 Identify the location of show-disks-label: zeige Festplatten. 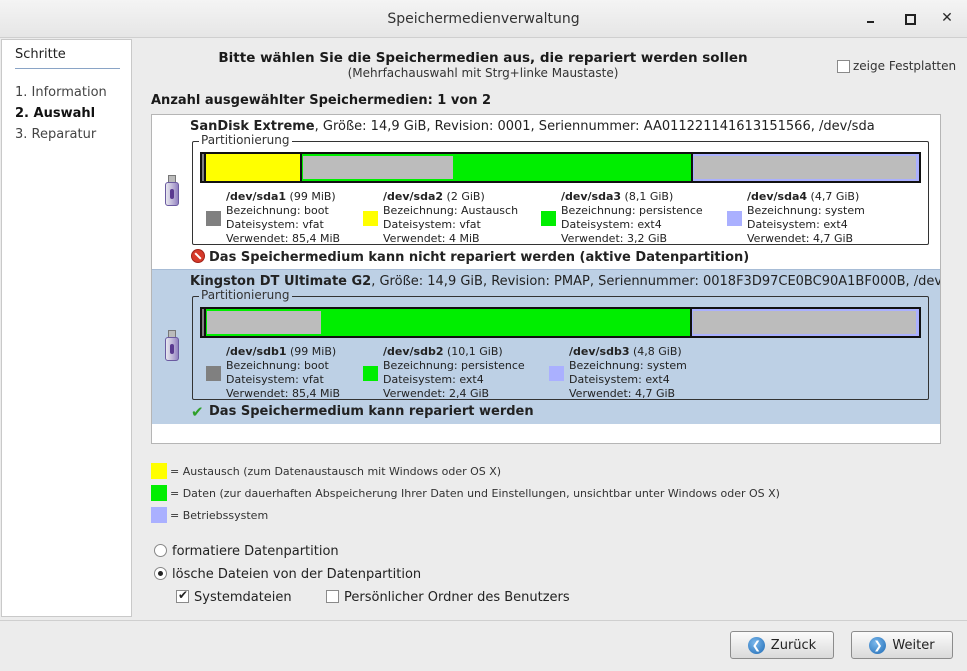
(905, 66).